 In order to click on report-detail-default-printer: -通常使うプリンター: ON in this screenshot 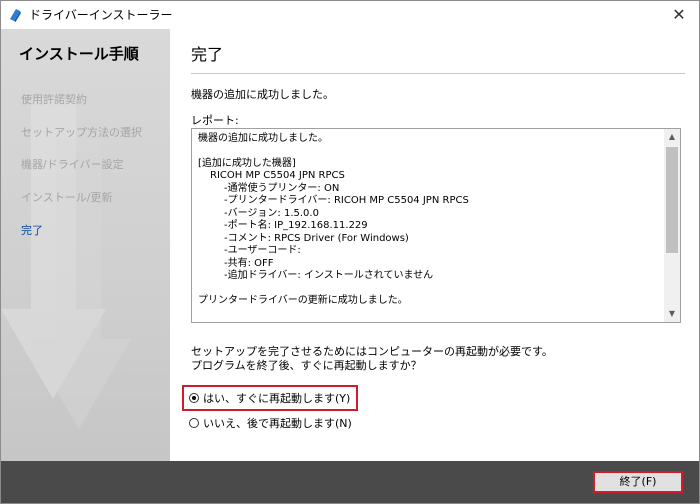, I will do `click(282, 188)`.